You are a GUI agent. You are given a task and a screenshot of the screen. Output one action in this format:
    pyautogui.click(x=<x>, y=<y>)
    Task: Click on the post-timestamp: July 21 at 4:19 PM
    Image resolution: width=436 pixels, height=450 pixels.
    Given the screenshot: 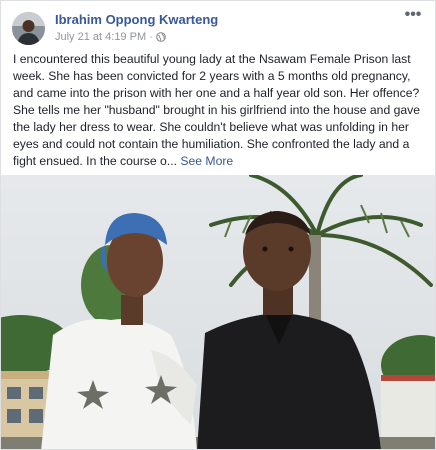 What is the action you would take?
    pyautogui.click(x=100, y=37)
    